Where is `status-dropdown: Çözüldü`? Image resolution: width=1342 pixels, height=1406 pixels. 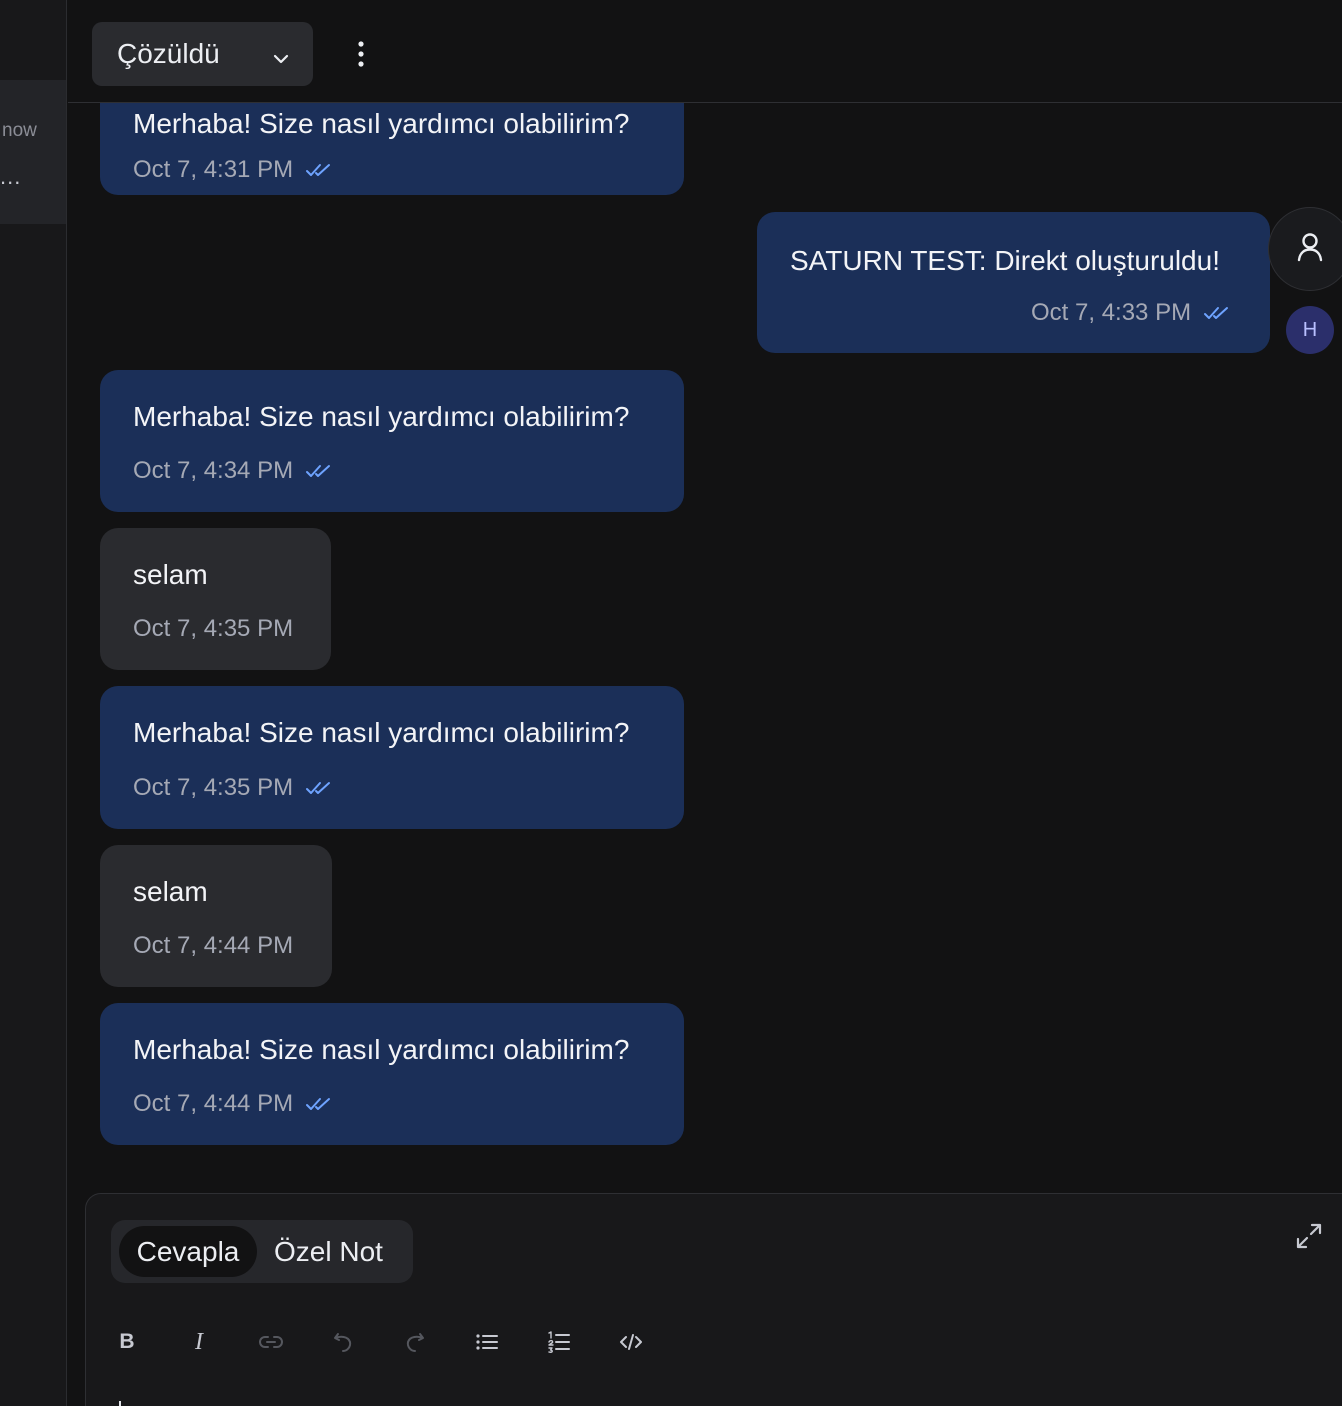
status-dropdown: Çözüldü is located at coordinates (202, 54).